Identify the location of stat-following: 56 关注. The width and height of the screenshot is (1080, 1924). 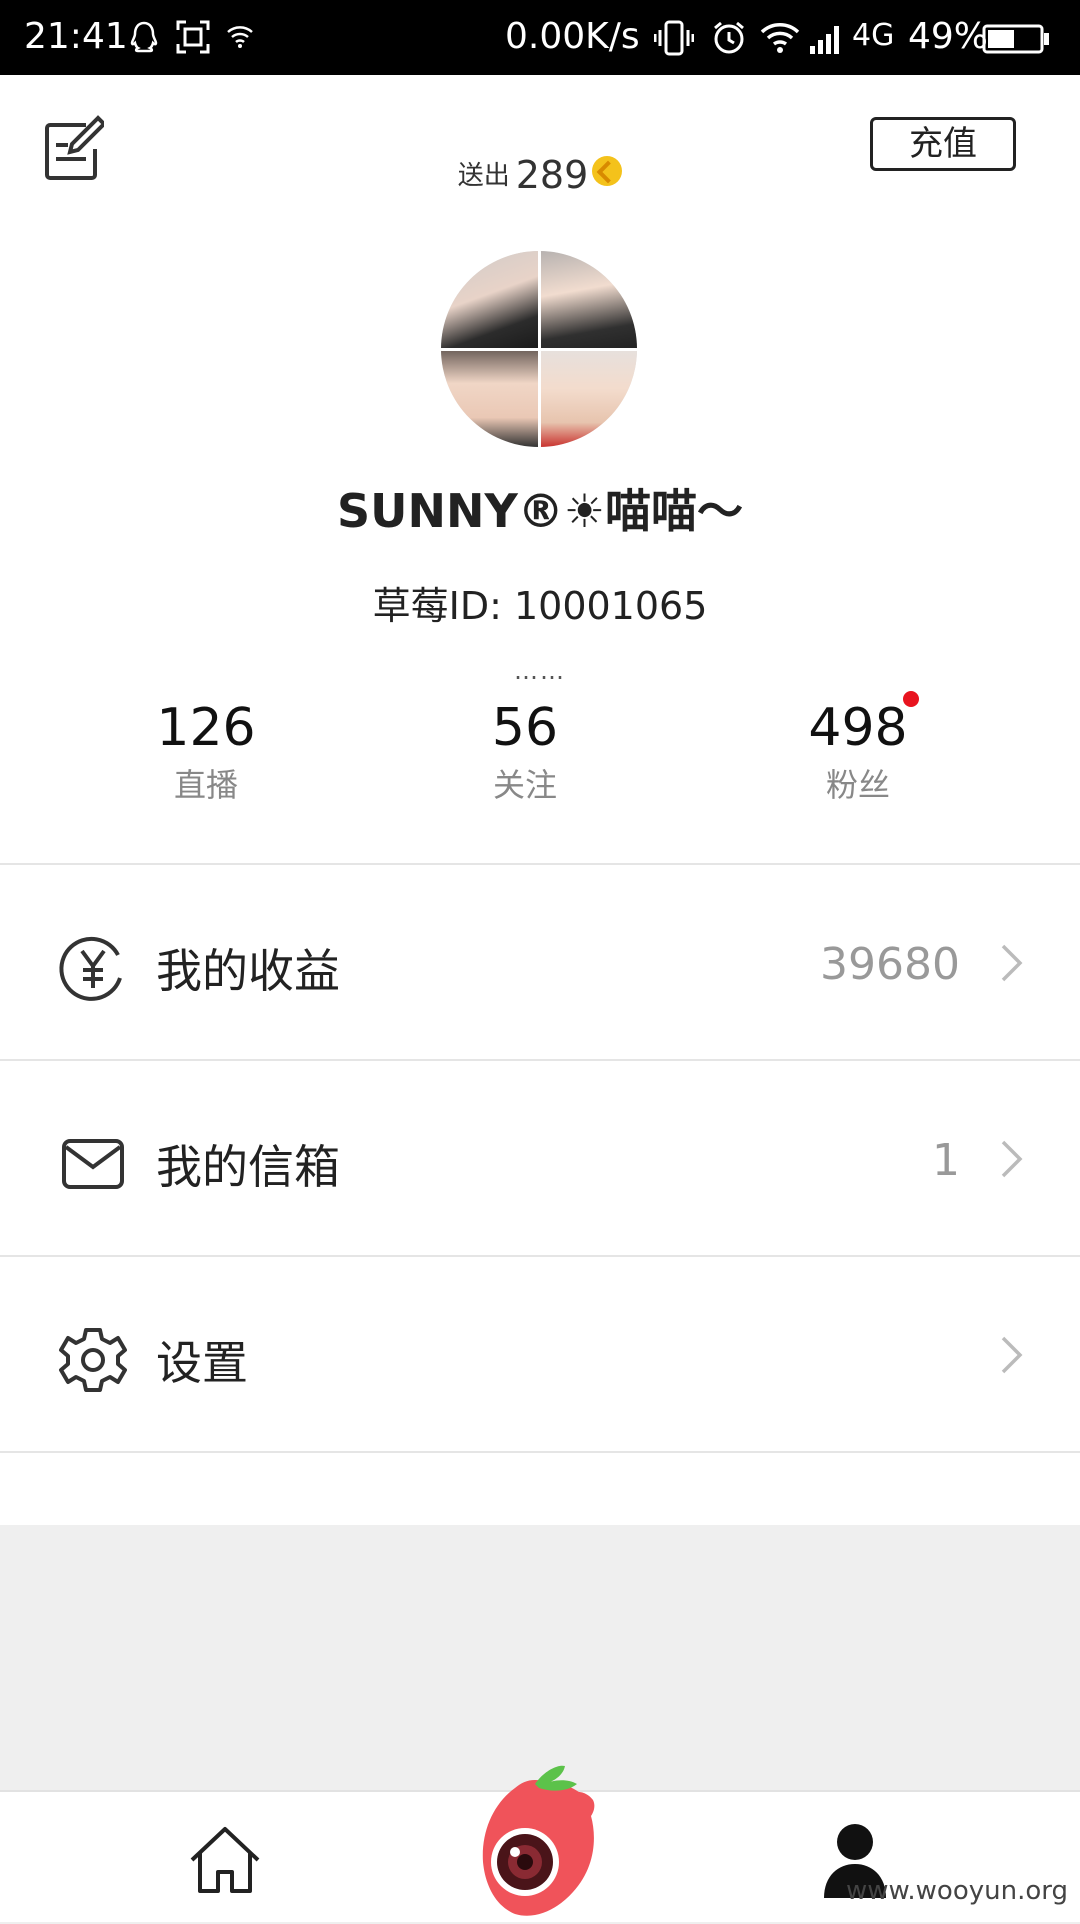
(525, 752).